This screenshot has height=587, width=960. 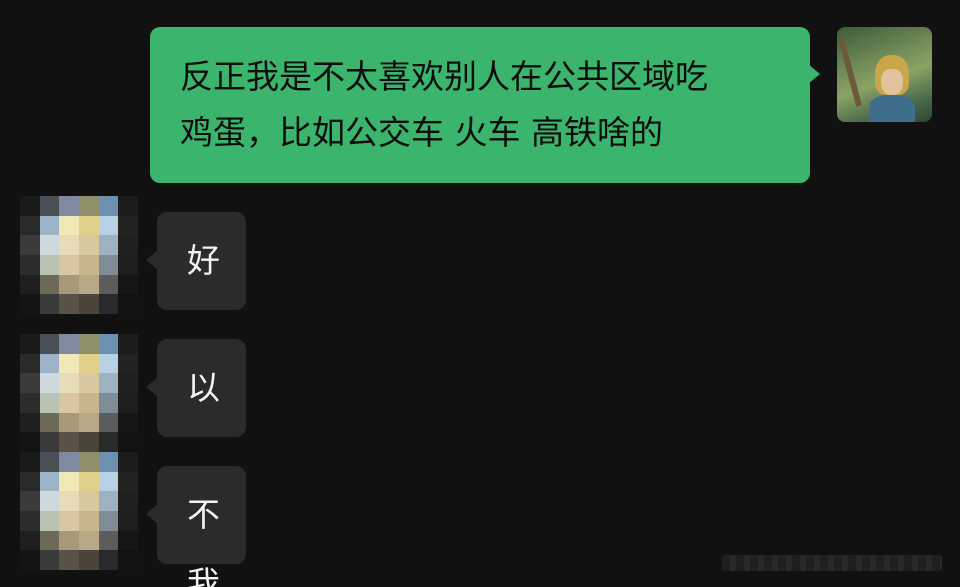 What do you see at coordinates (832, 563) in the screenshot?
I see `watermark` at bounding box center [832, 563].